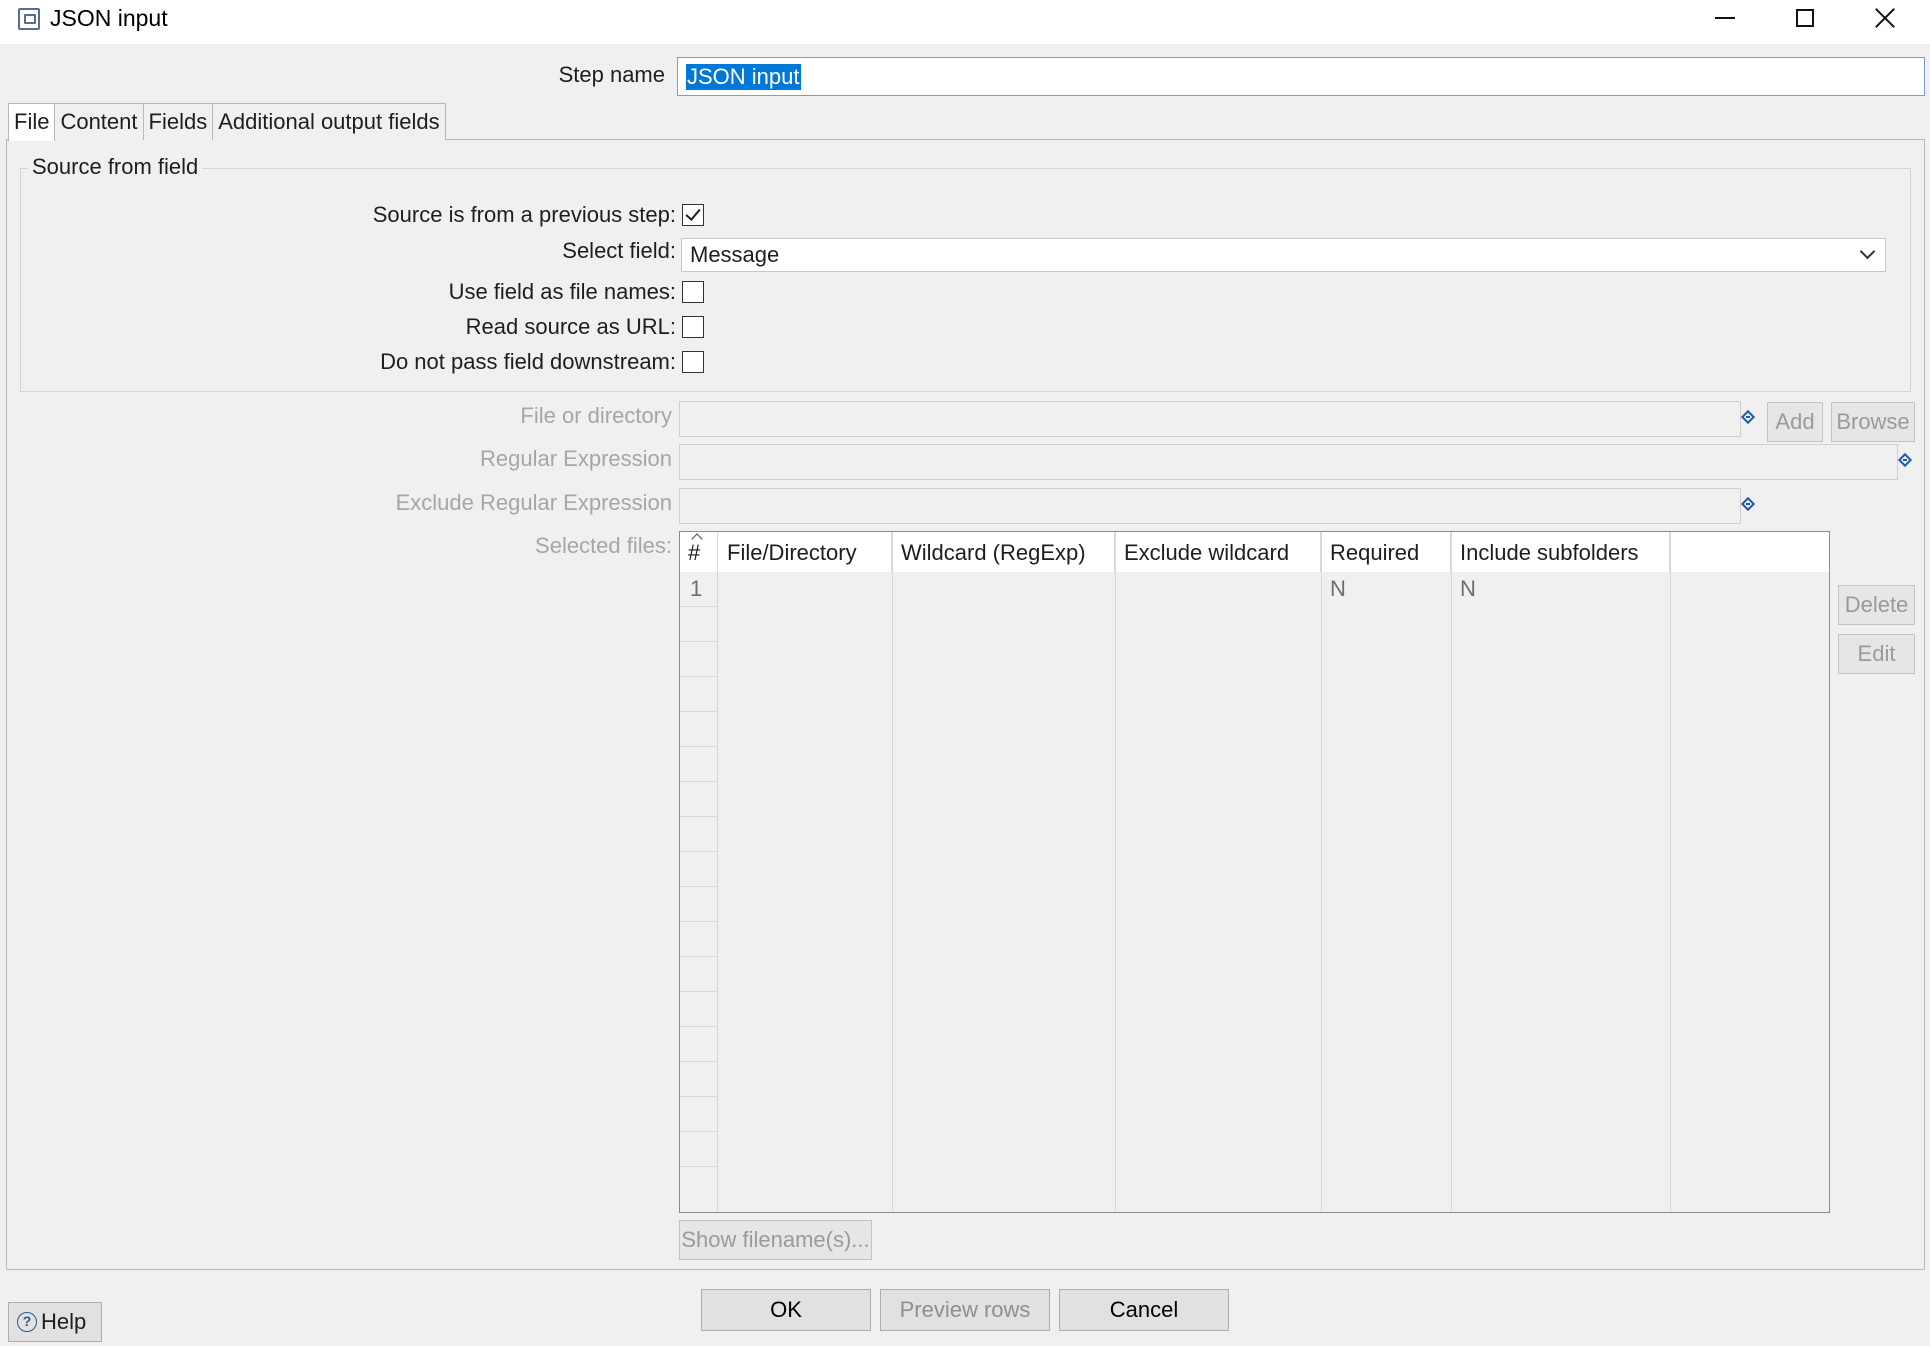 This screenshot has height=1346, width=1930. Describe the element at coordinates (735, 254) in the screenshot. I see `select-field-value: Message` at that location.